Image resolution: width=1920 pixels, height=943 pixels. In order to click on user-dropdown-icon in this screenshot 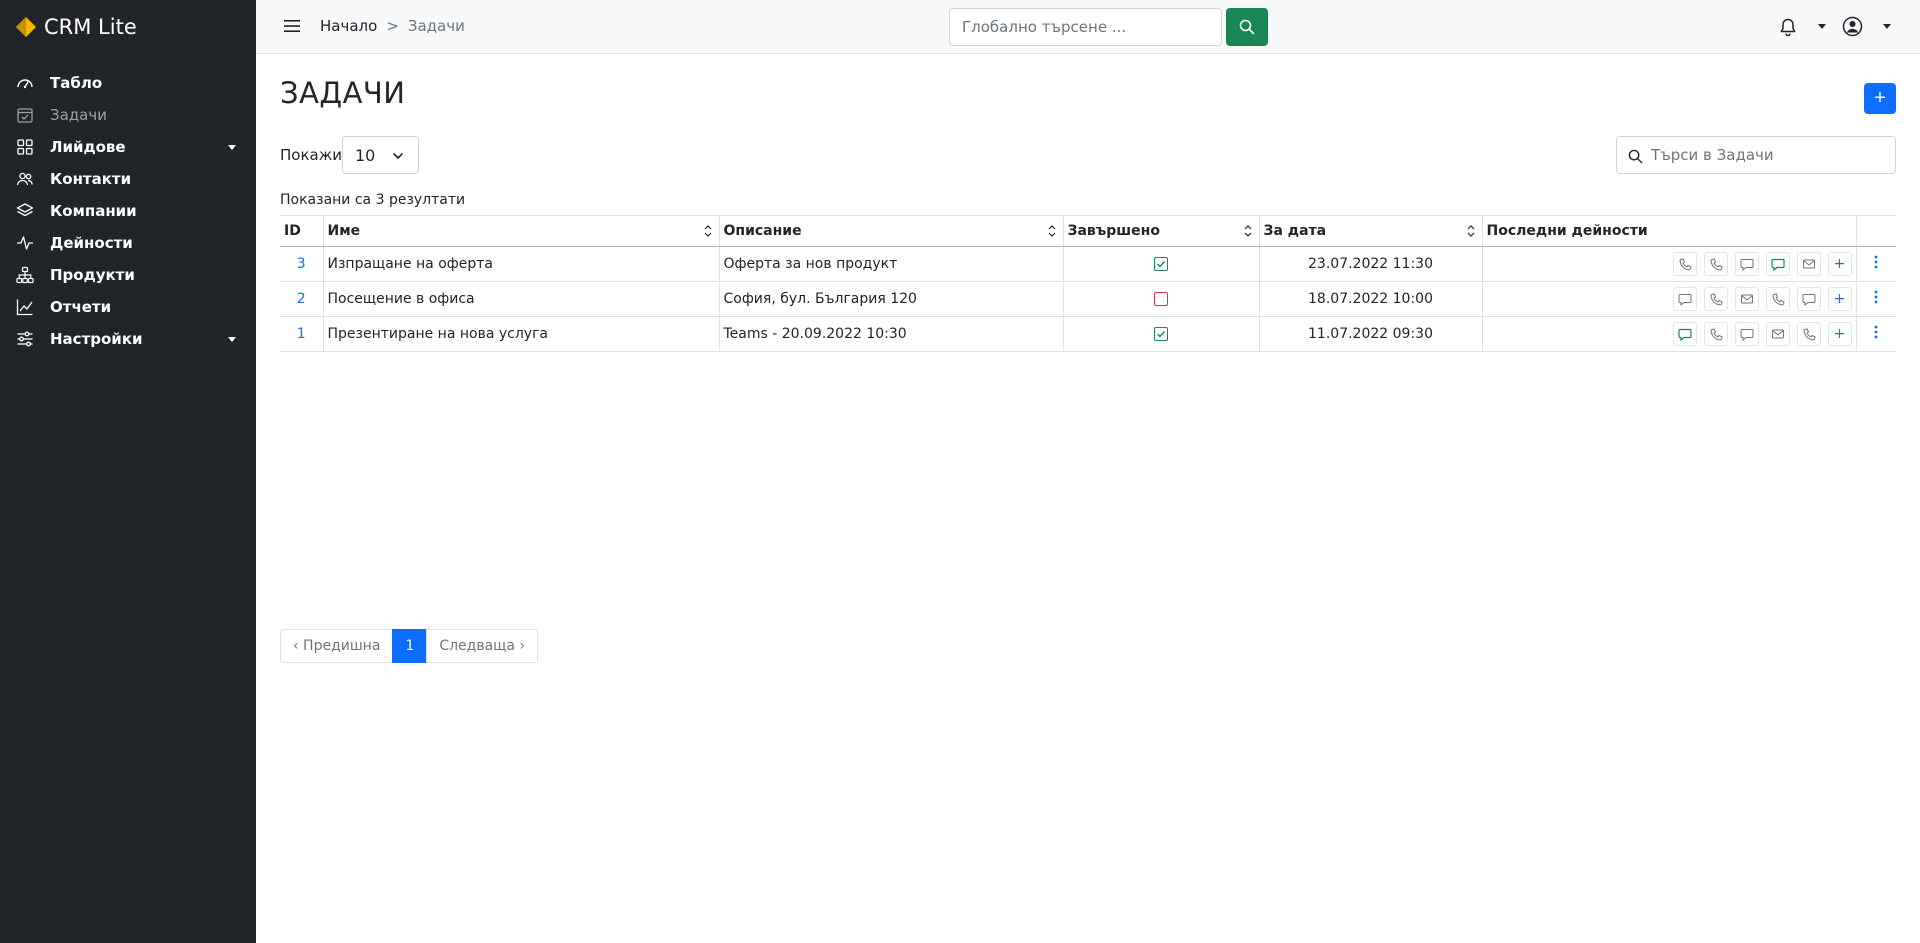, I will do `click(1887, 26)`.